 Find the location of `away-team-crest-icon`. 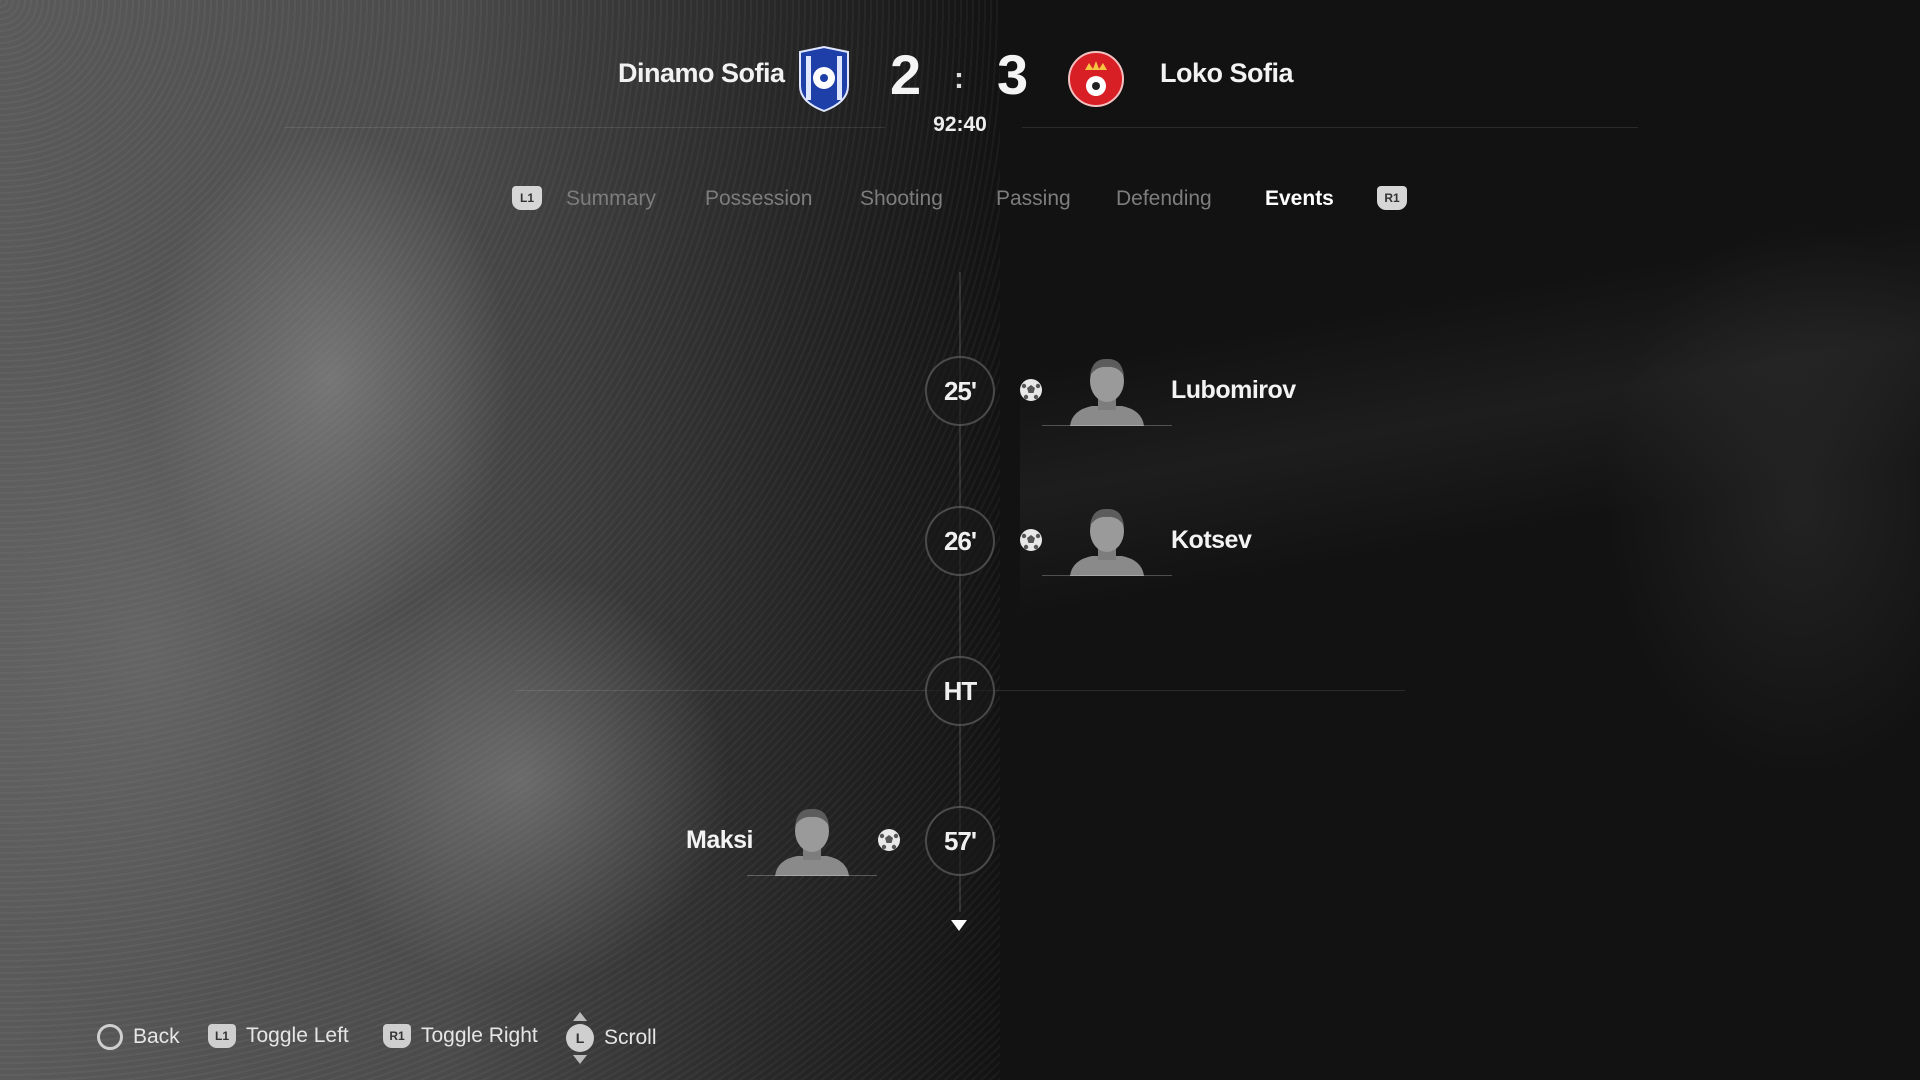

away-team-crest-icon is located at coordinates (1096, 79).